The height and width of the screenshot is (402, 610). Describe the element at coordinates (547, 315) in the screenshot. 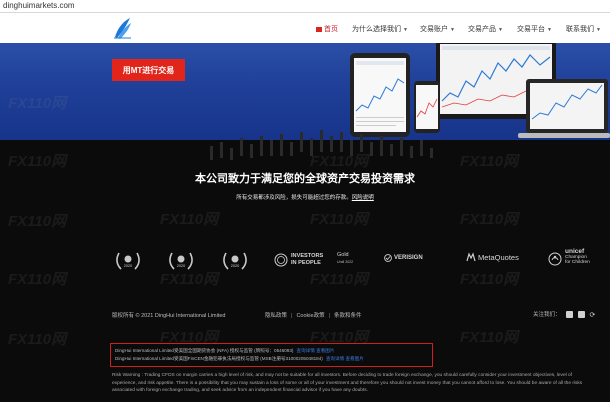

I see `follow-label: 关注我们：` at that location.